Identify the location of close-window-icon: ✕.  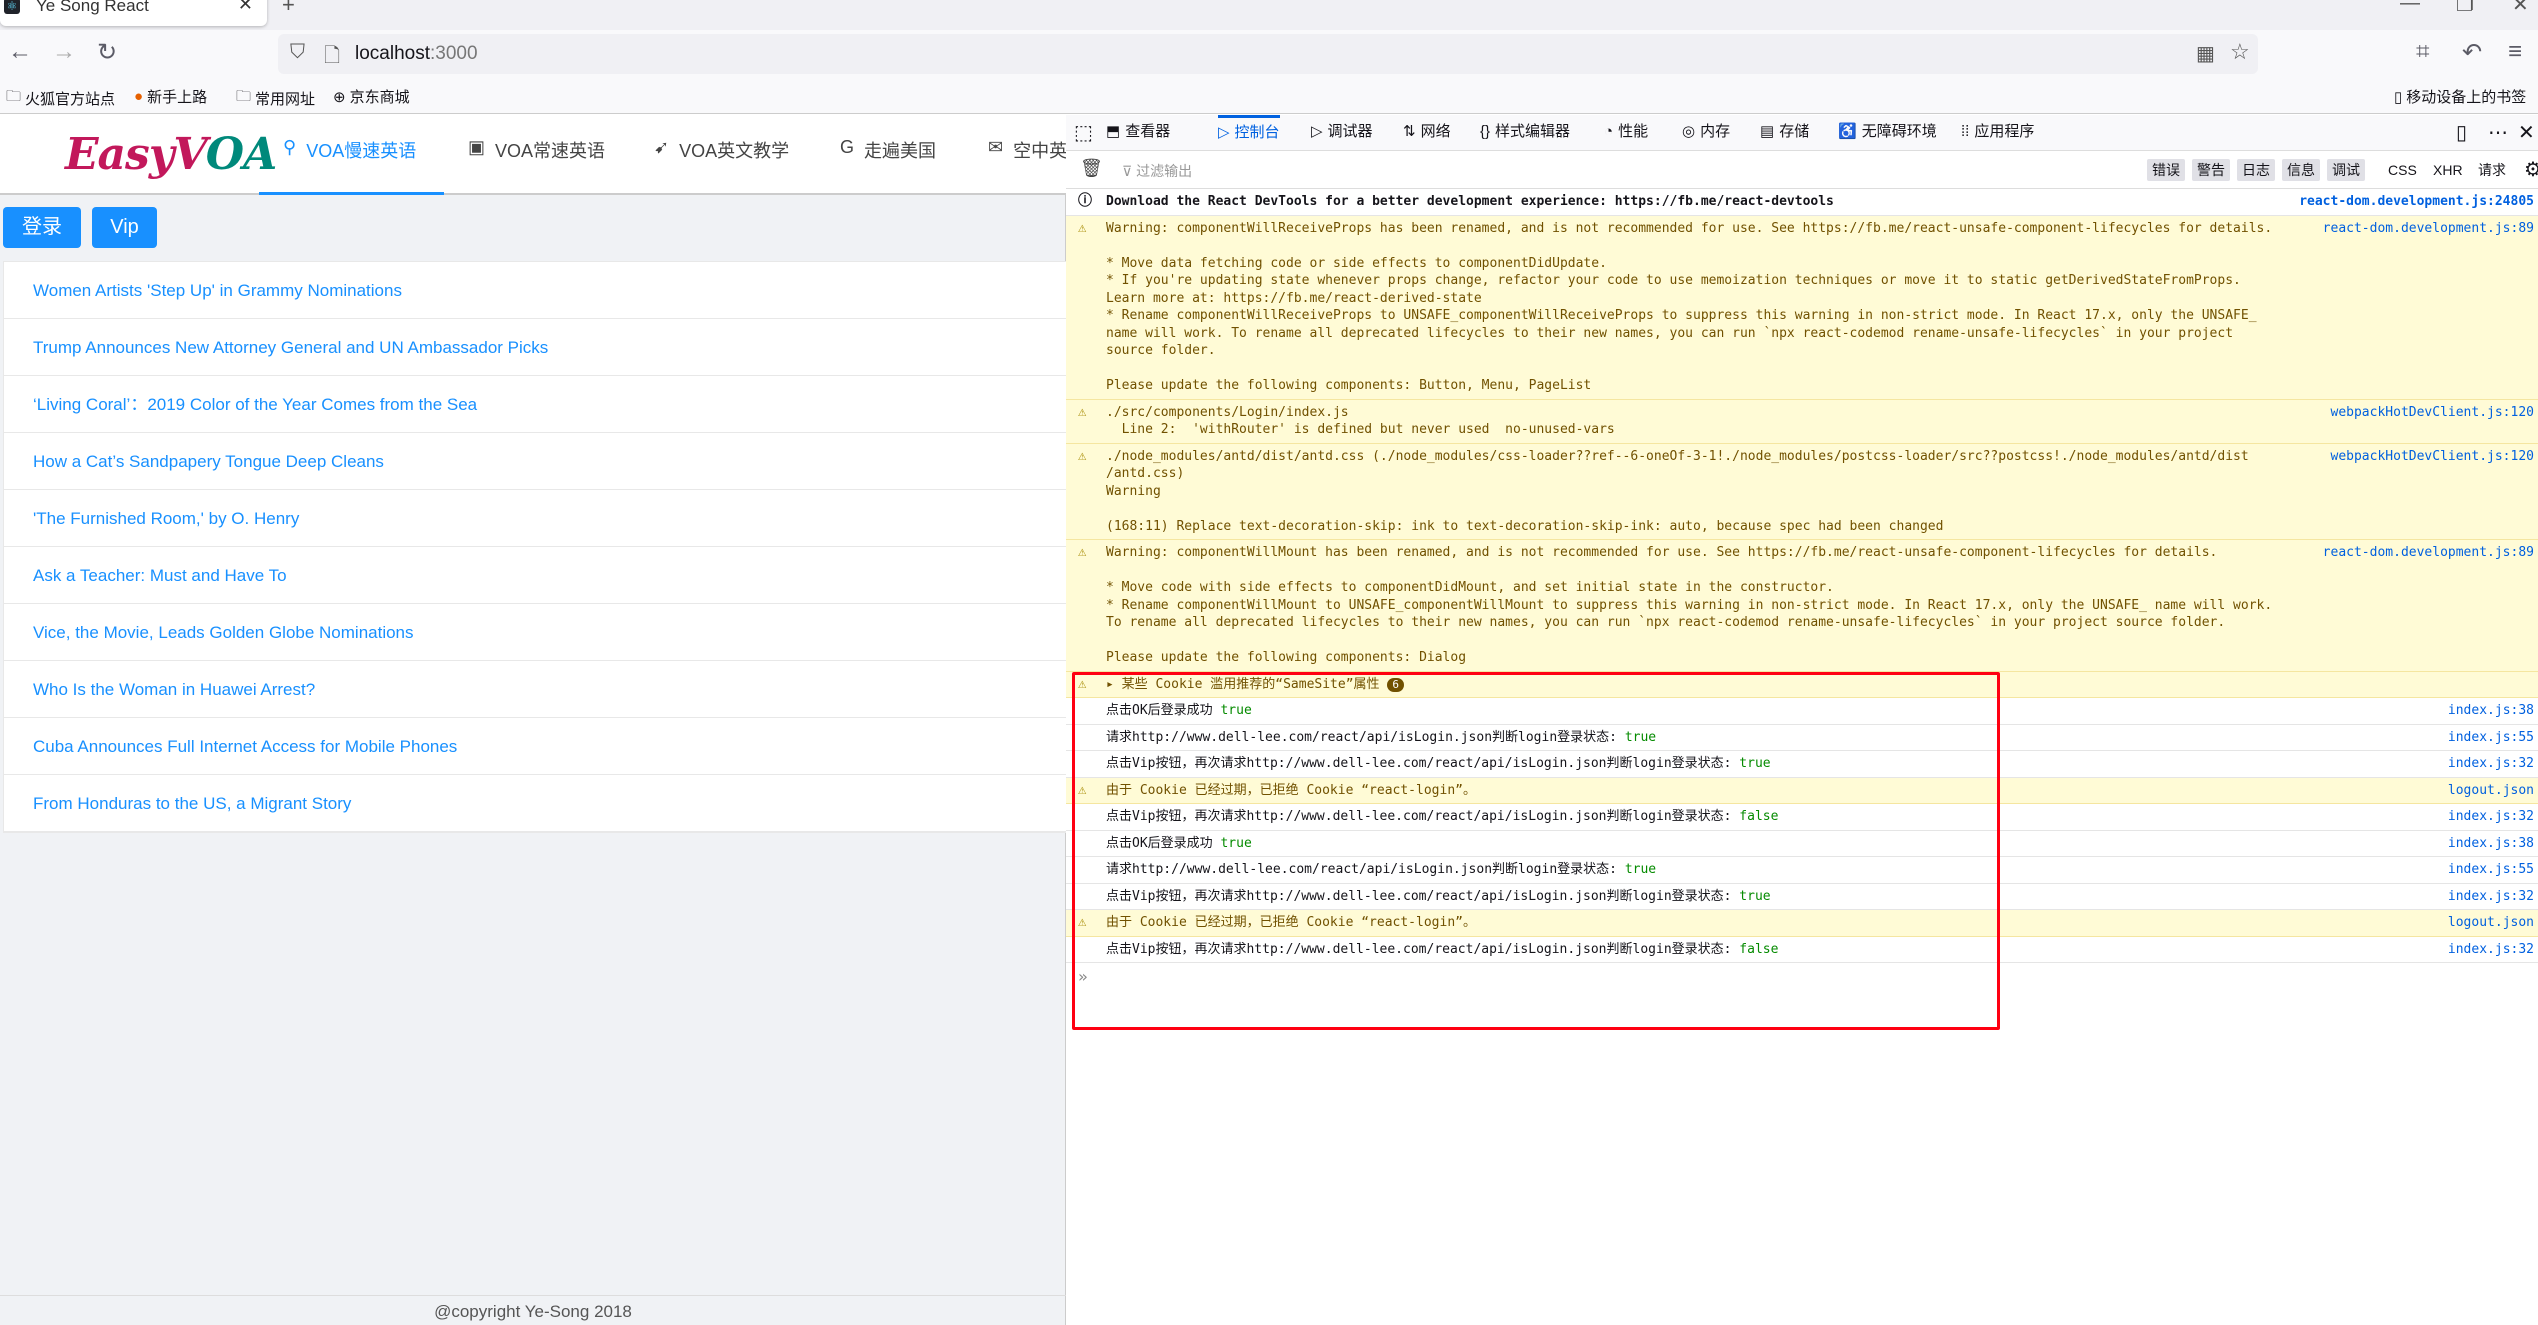
(2520, 8).